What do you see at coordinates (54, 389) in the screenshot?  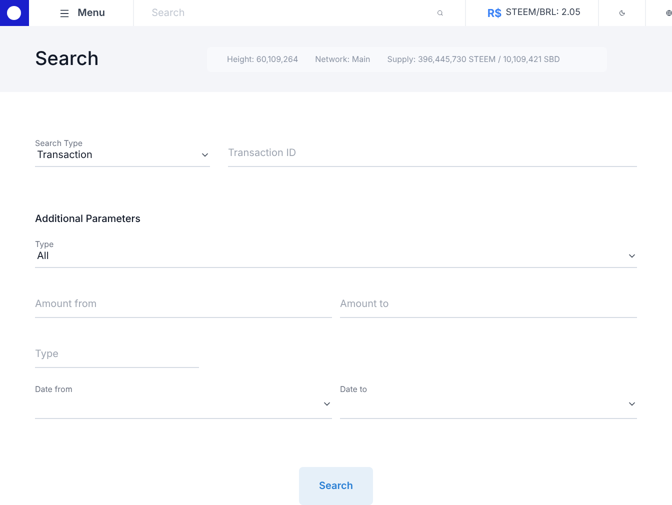 I see `field-label: Date from` at bounding box center [54, 389].